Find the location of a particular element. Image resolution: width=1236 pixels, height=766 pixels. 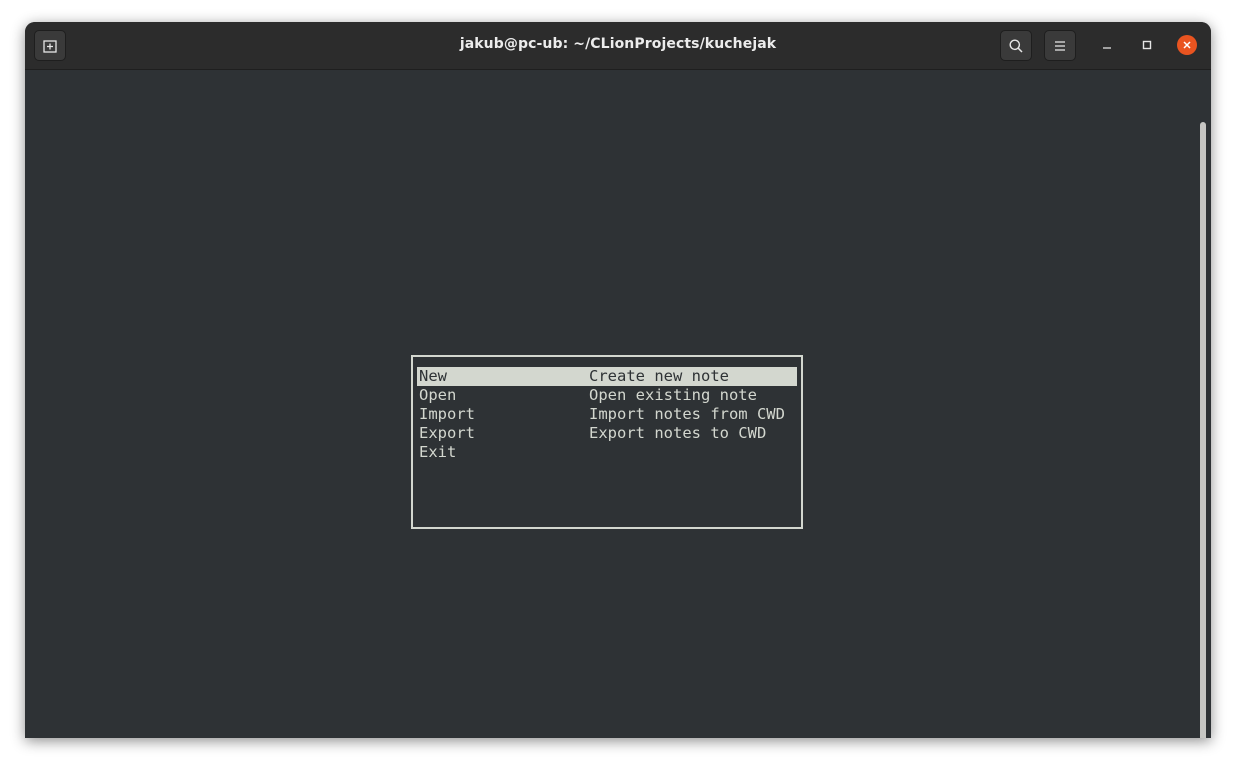

menu-item-description: Export notes to CWD is located at coordinates (678, 433).